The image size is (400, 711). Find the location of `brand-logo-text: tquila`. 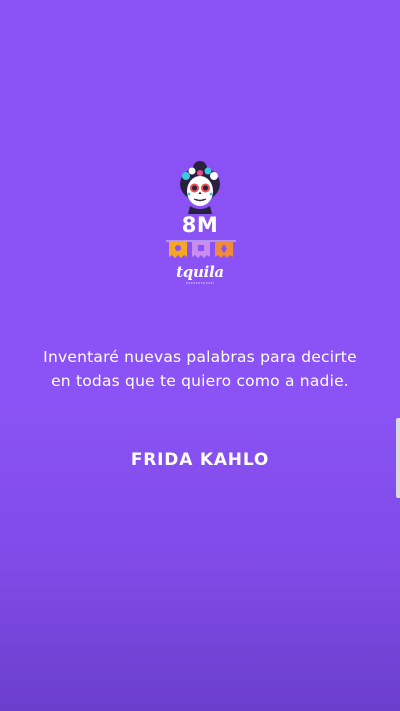

brand-logo-text: tquila is located at coordinates (200, 272).